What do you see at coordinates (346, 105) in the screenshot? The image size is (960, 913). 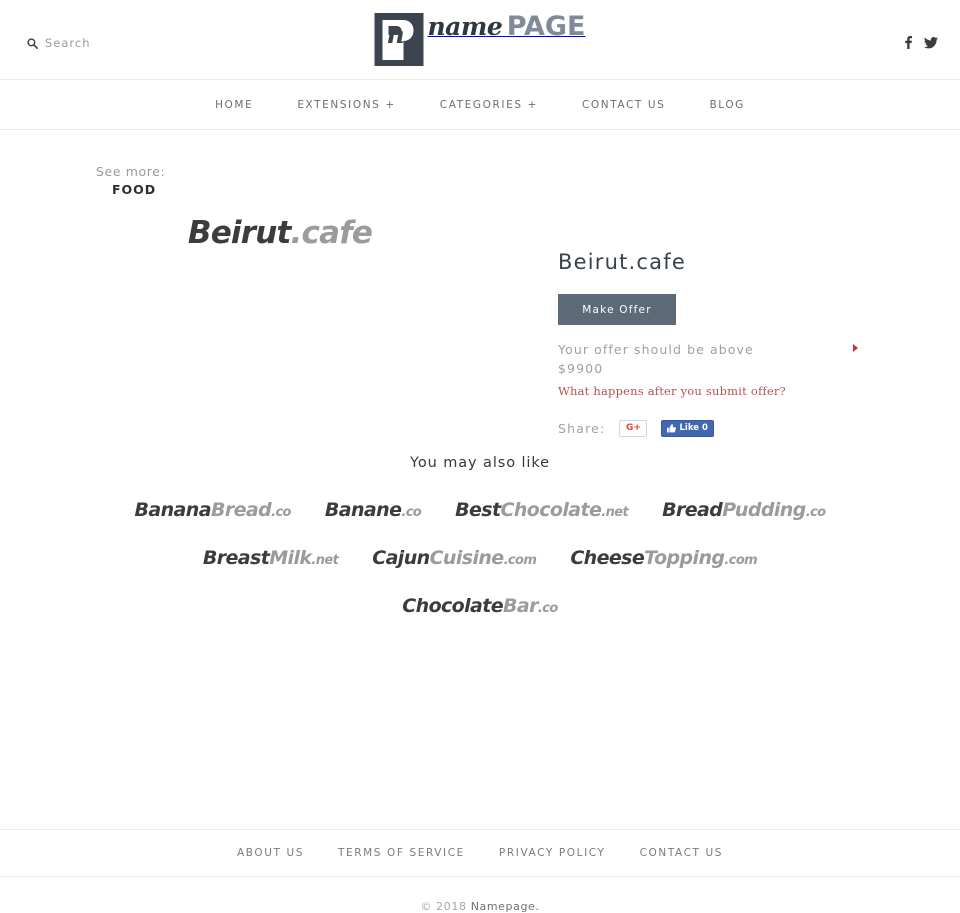 I see `nav-item-extensions: EXTENSIONS +` at bounding box center [346, 105].